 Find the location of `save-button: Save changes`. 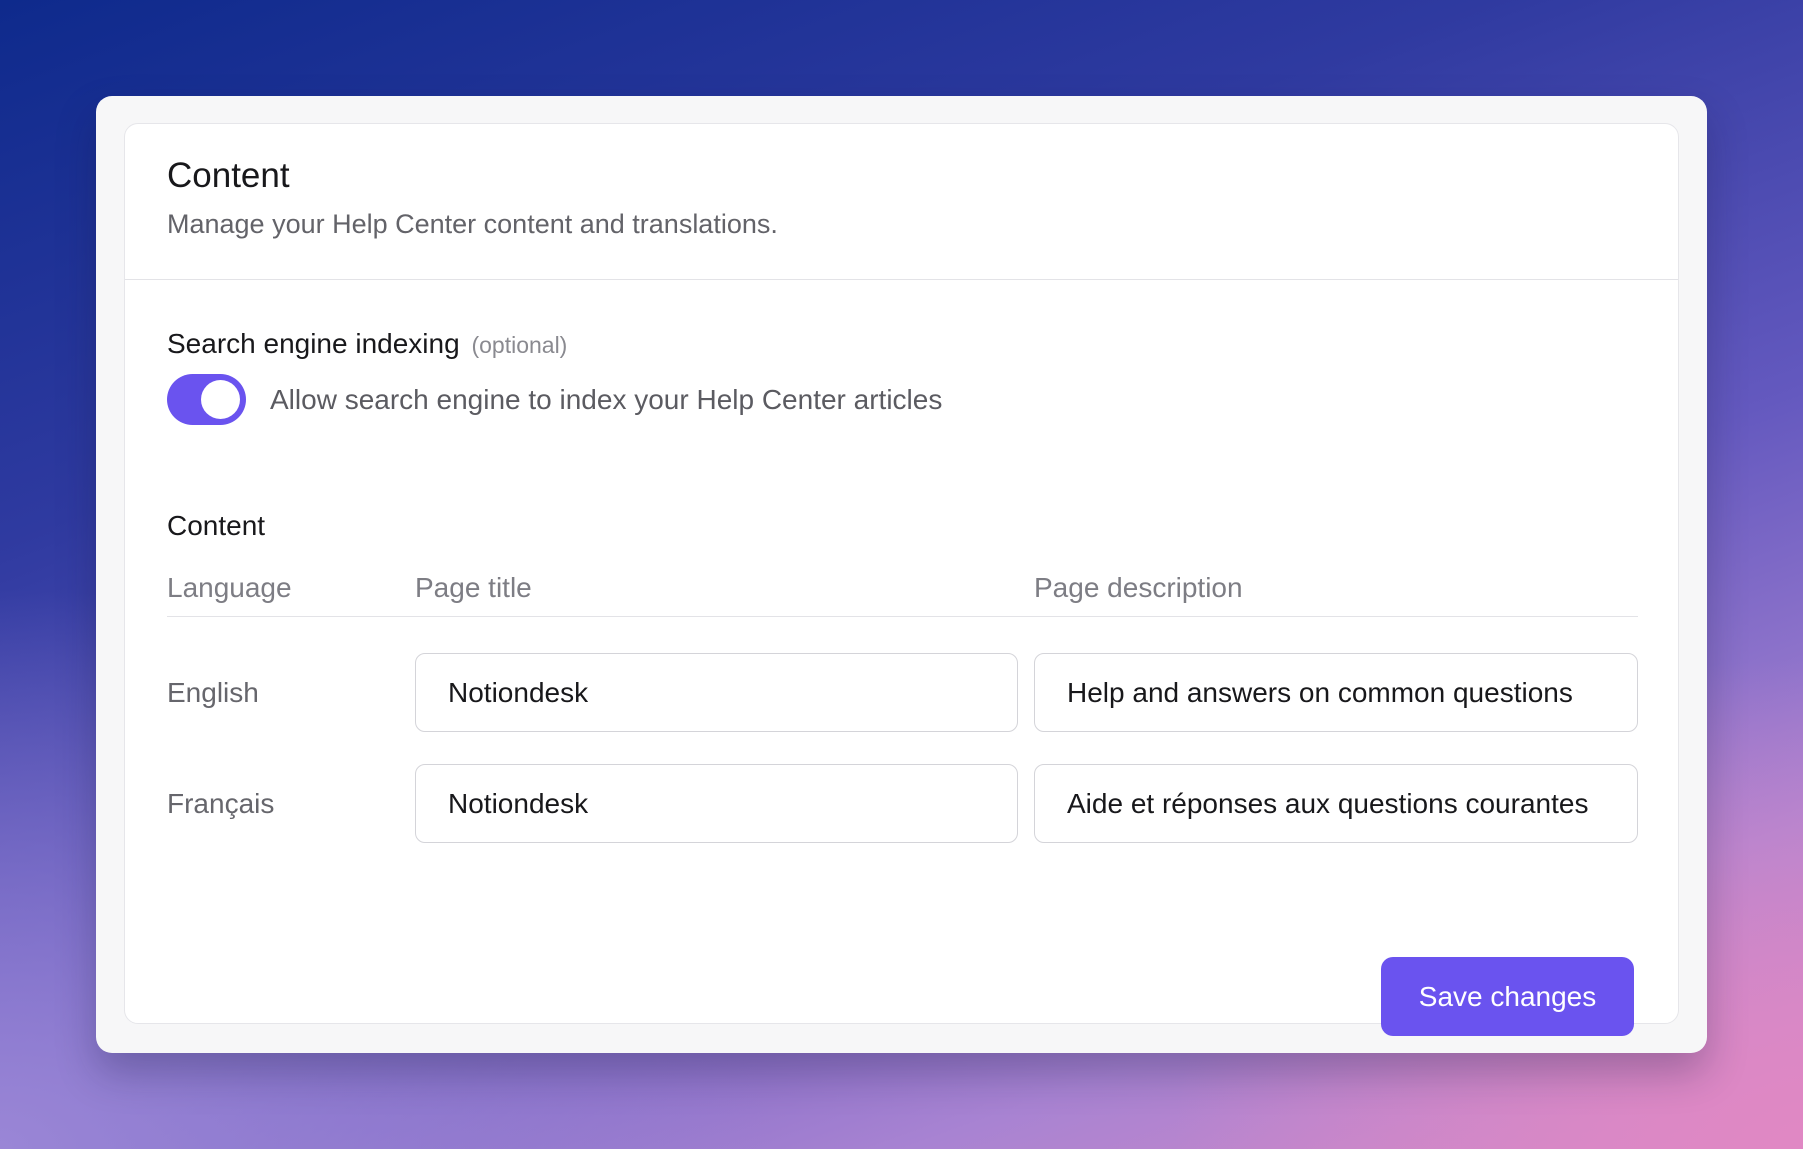

save-button: Save changes is located at coordinates (1507, 996).